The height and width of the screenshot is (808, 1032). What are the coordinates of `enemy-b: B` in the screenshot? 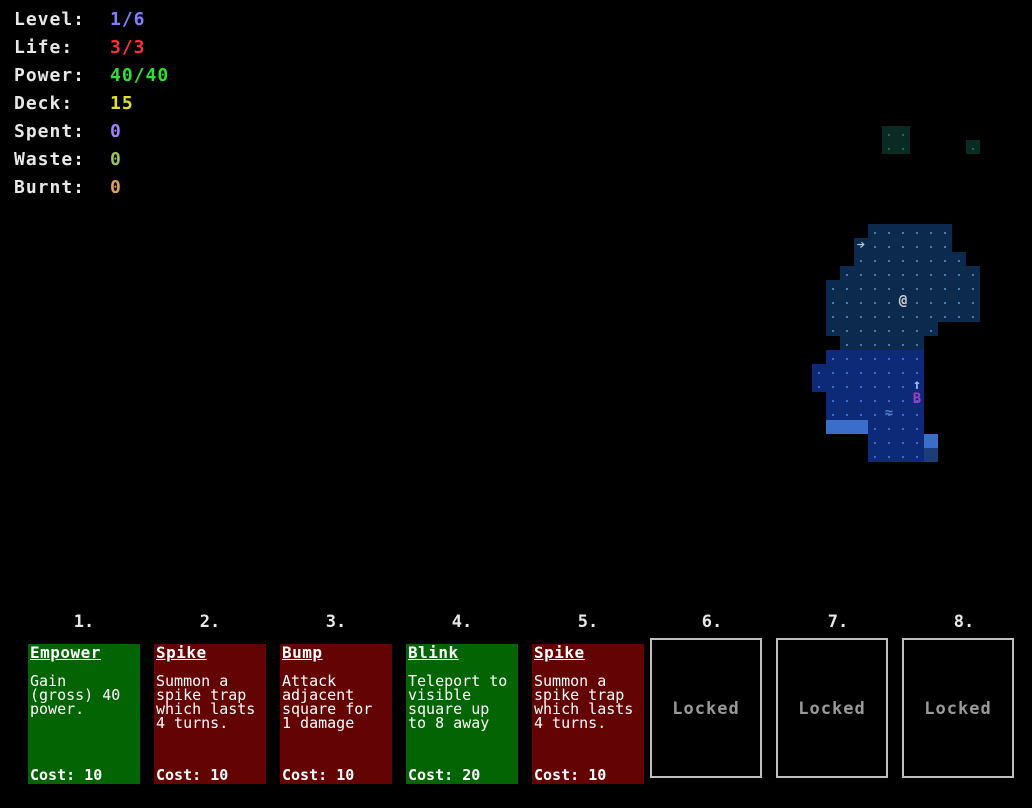 It's located at (917, 399).